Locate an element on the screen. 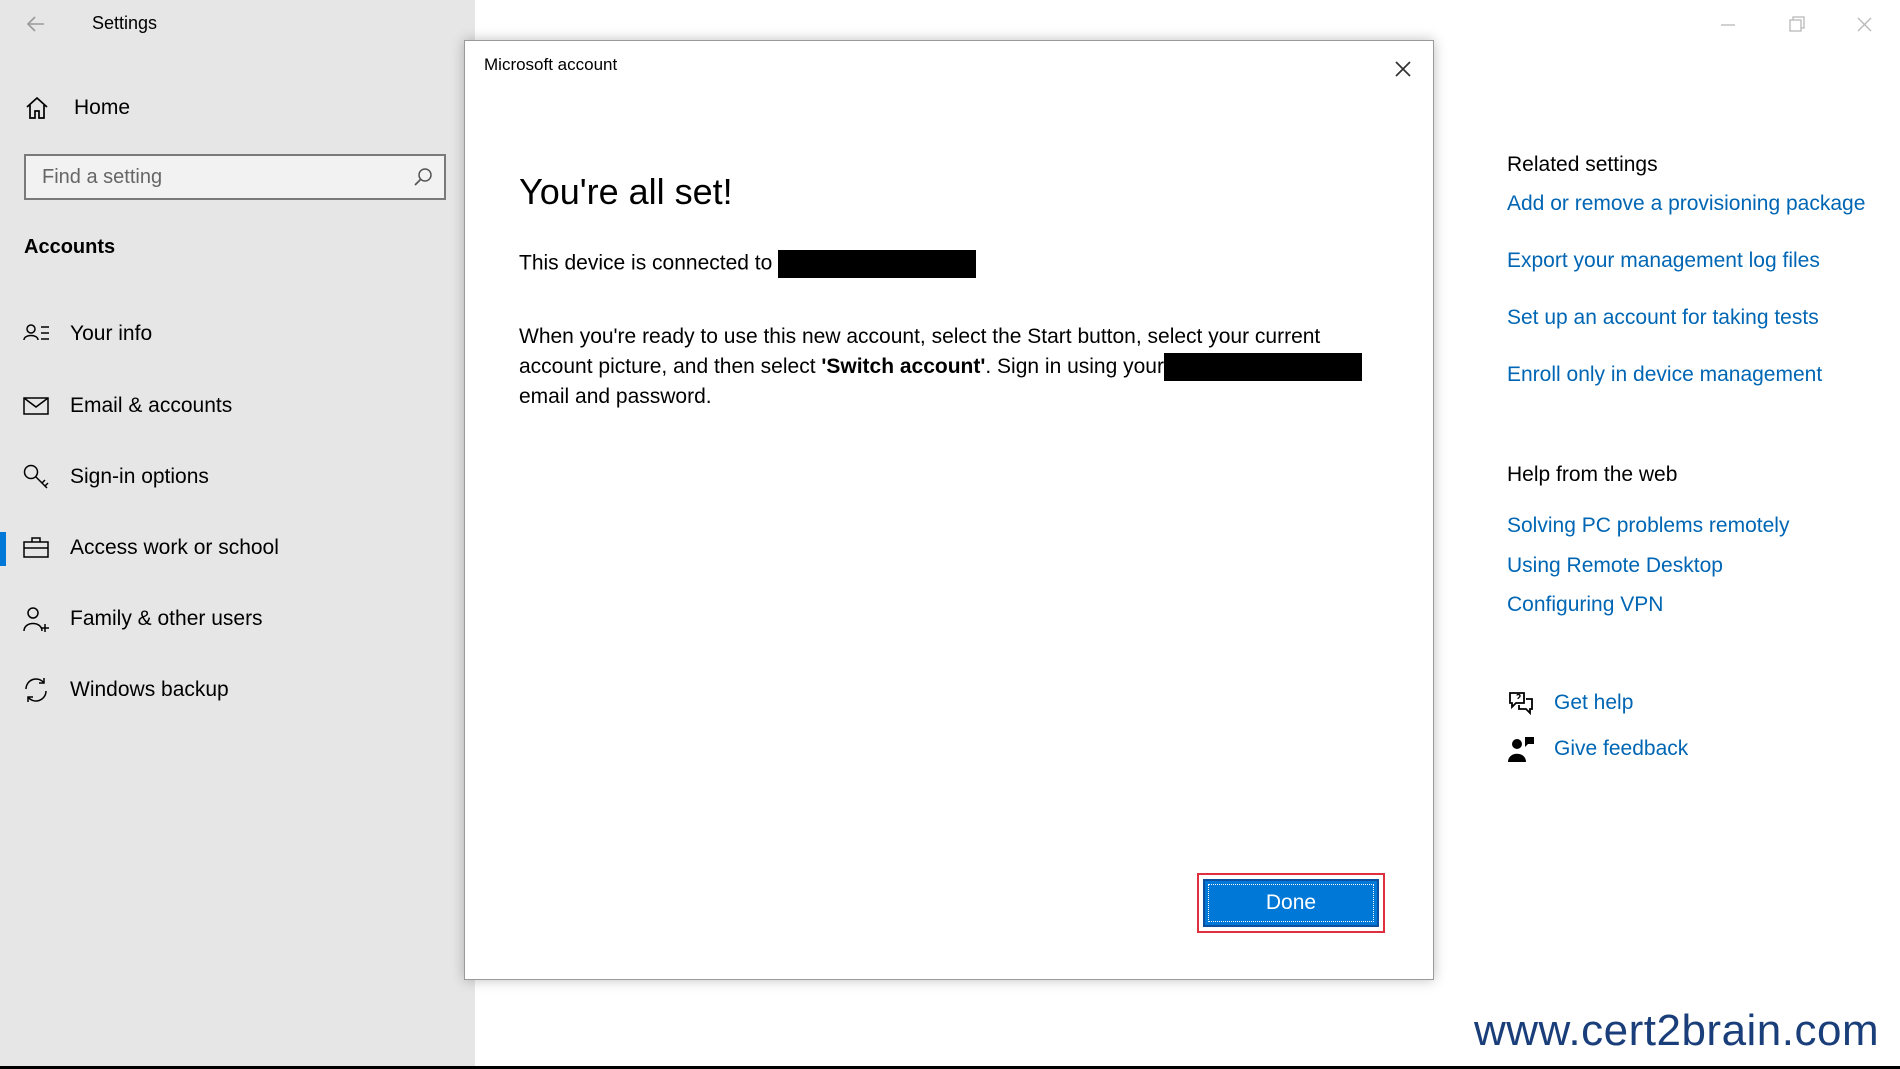  sidebar-item-email-accounts: Email & accounts is located at coordinates (237, 406).